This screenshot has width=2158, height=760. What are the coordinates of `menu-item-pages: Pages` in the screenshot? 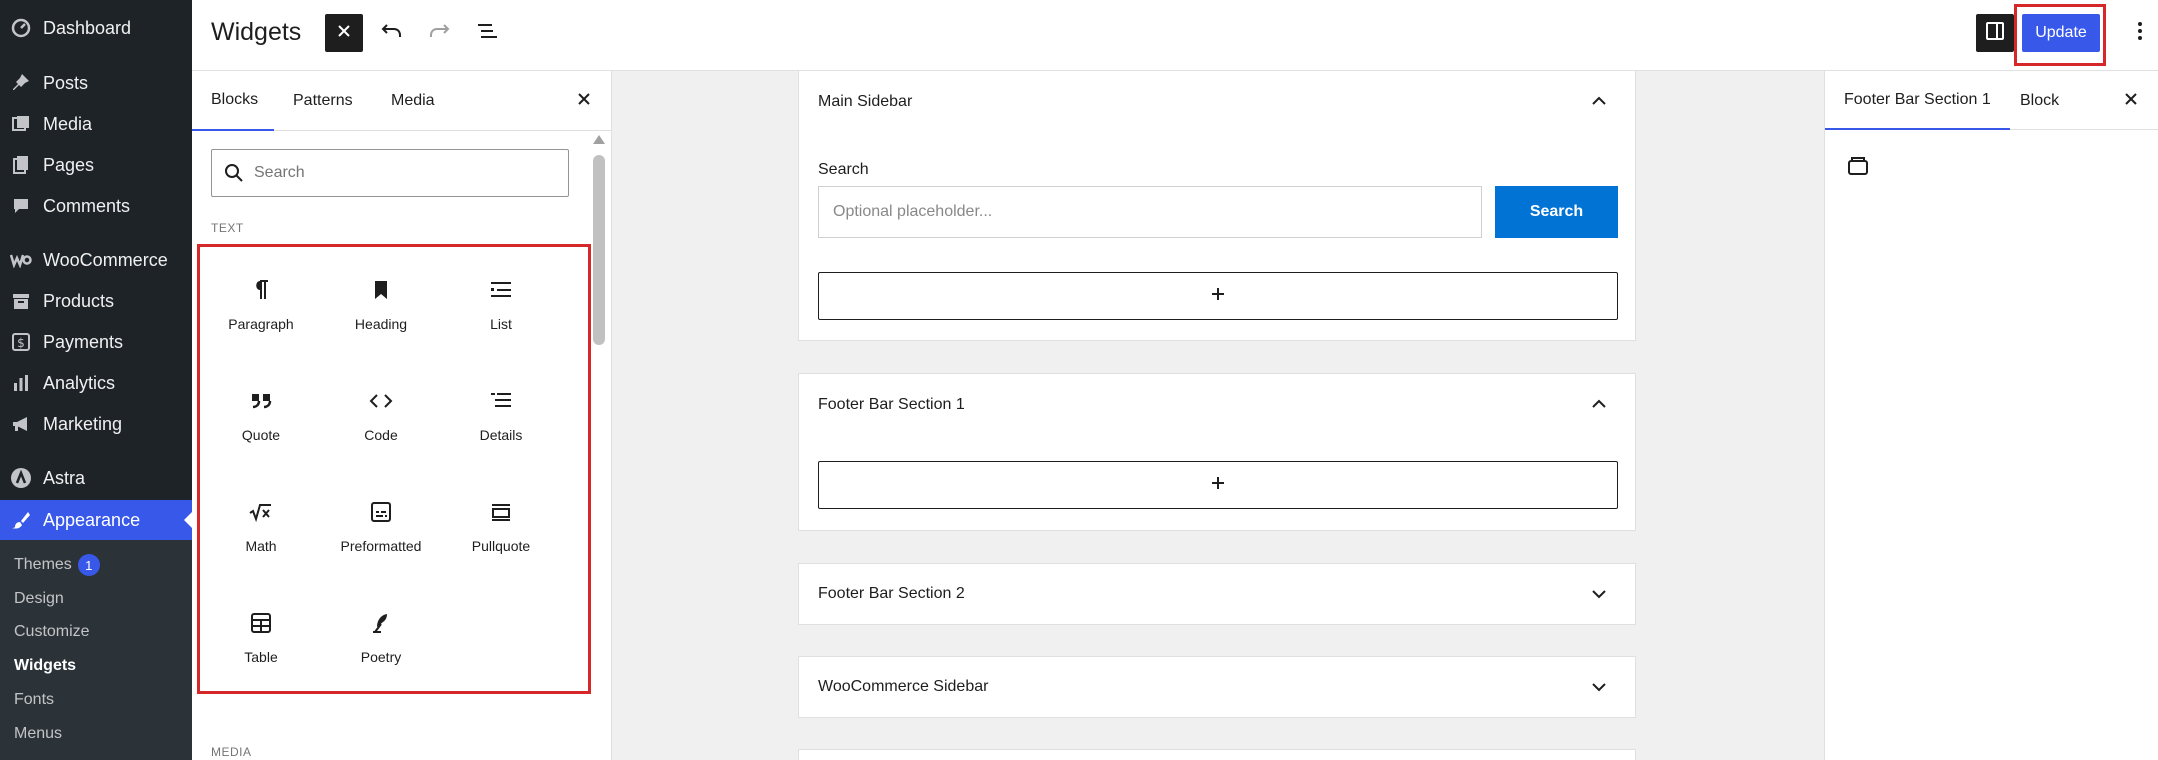 It's located at (96, 165).